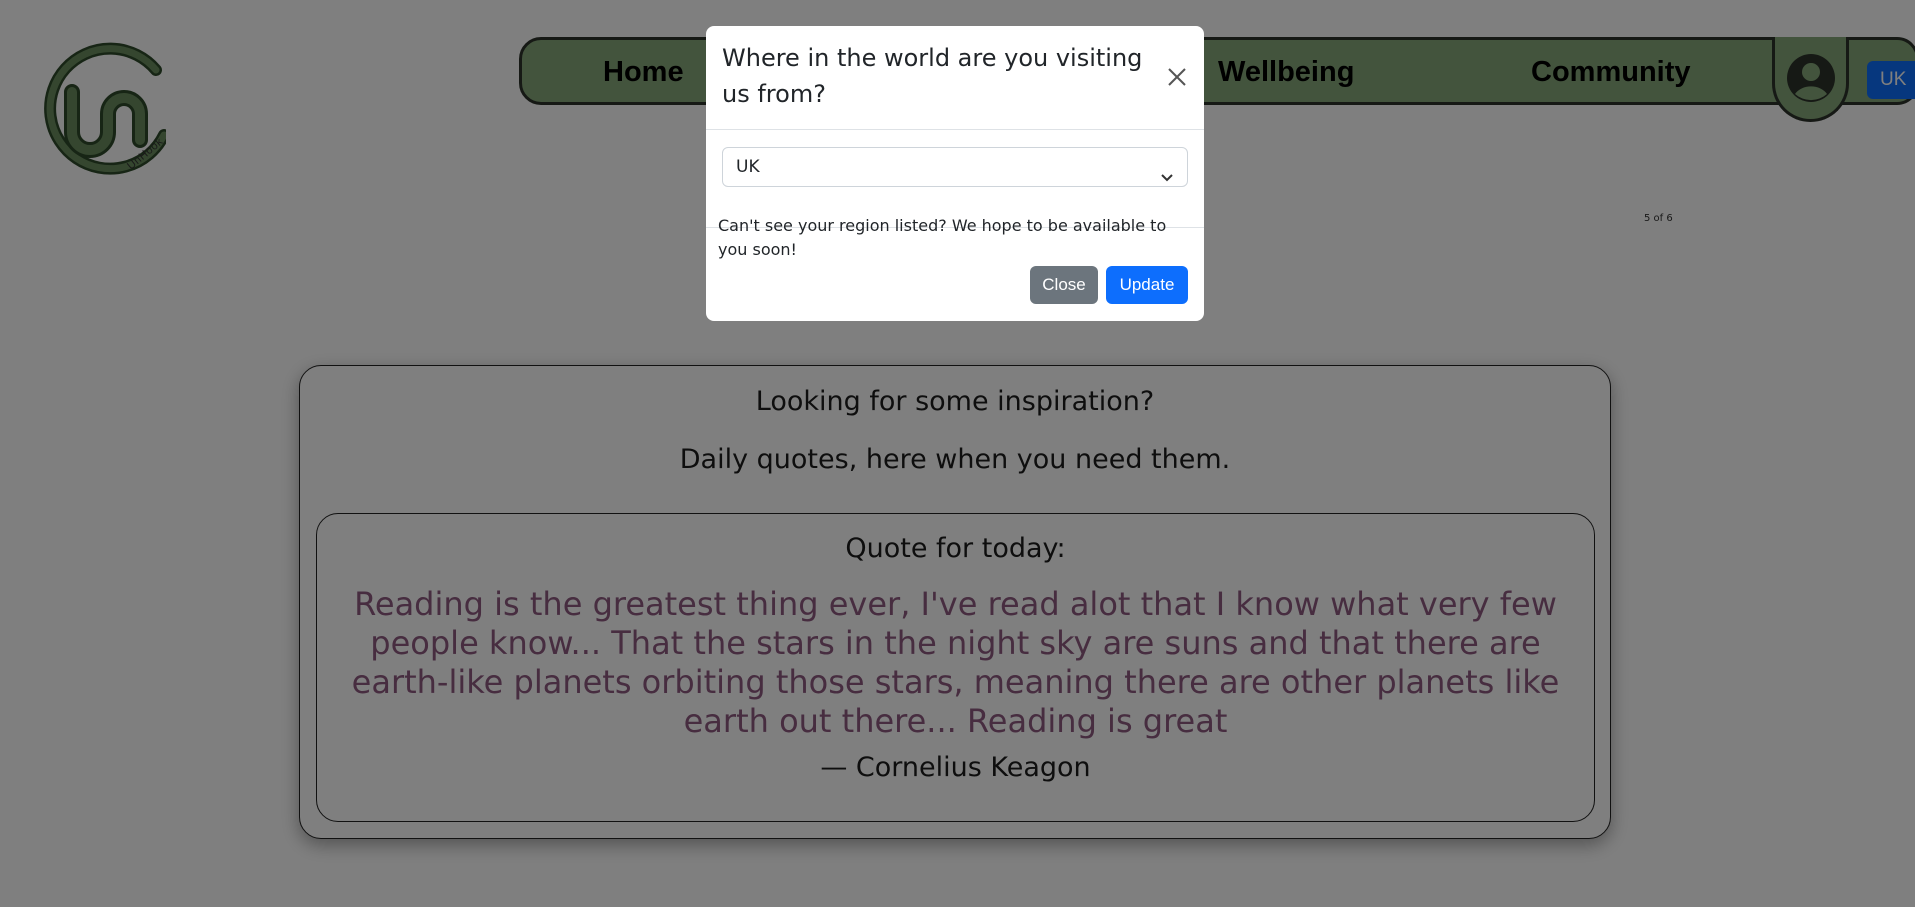 The image size is (1915, 907). What do you see at coordinates (748, 167) in the screenshot?
I see `region-select-value: UK` at bounding box center [748, 167].